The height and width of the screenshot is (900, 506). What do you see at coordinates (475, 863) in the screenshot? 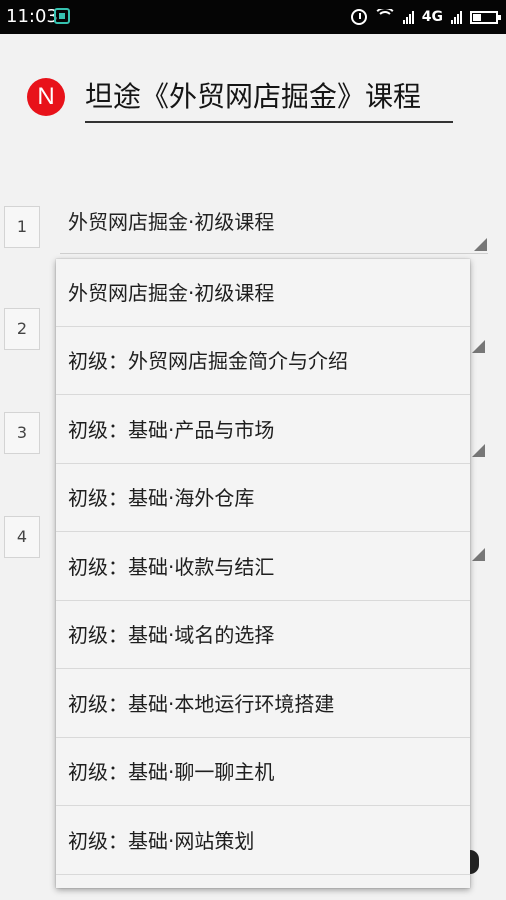
I see `floating-button-peek` at bounding box center [475, 863].